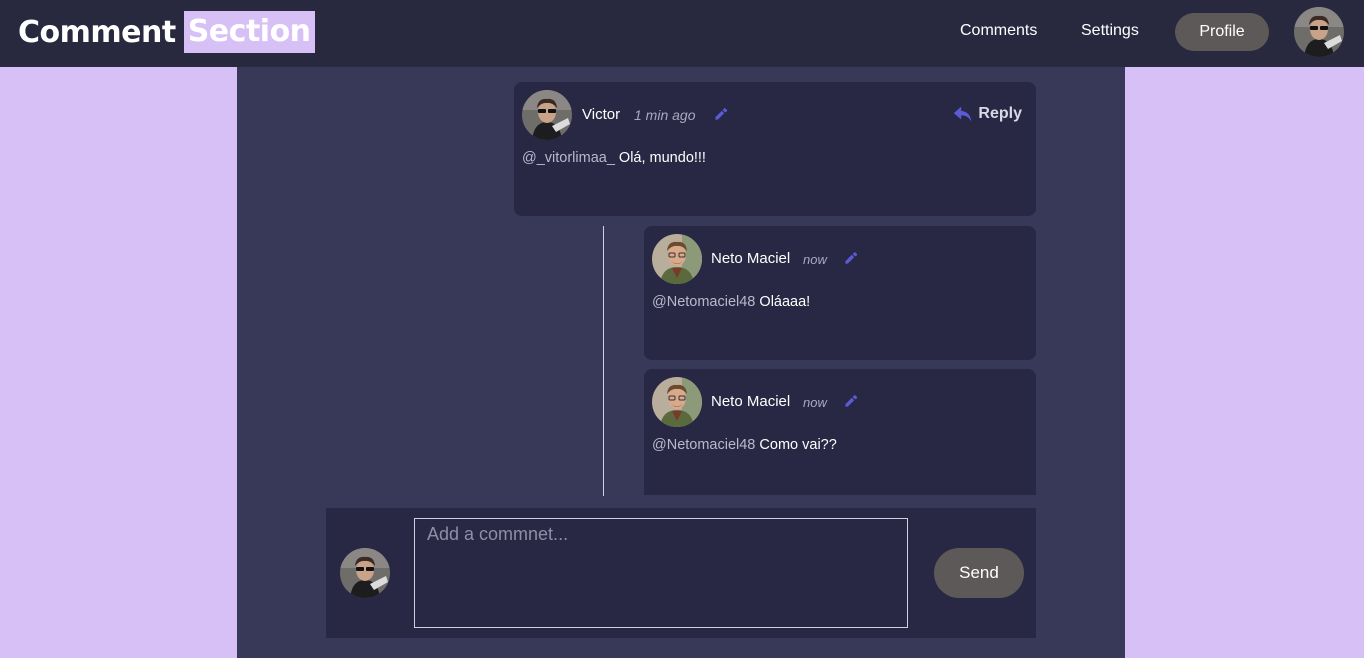  What do you see at coordinates (249, 32) in the screenshot?
I see `brand-title-highlight: Section` at bounding box center [249, 32].